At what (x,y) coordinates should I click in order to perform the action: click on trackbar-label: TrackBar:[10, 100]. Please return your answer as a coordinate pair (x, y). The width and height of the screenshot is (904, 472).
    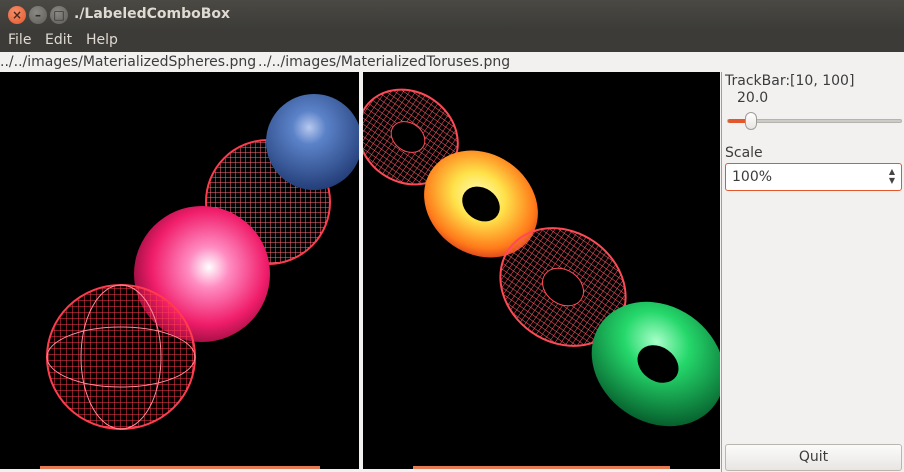
    Looking at the image, I should click on (790, 81).